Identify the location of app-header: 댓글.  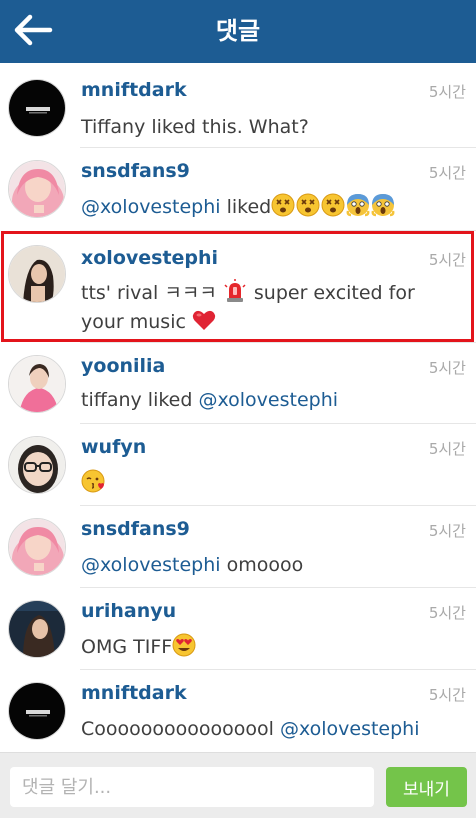
(238, 31).